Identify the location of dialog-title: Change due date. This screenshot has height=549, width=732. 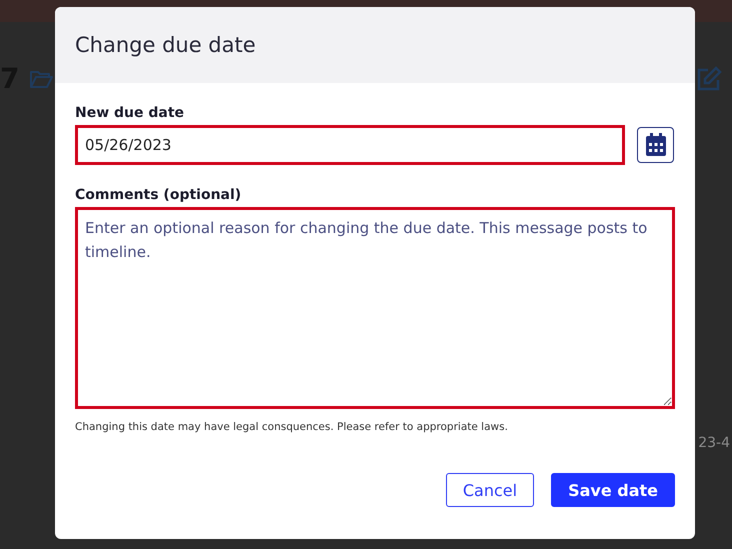
(165, 45).